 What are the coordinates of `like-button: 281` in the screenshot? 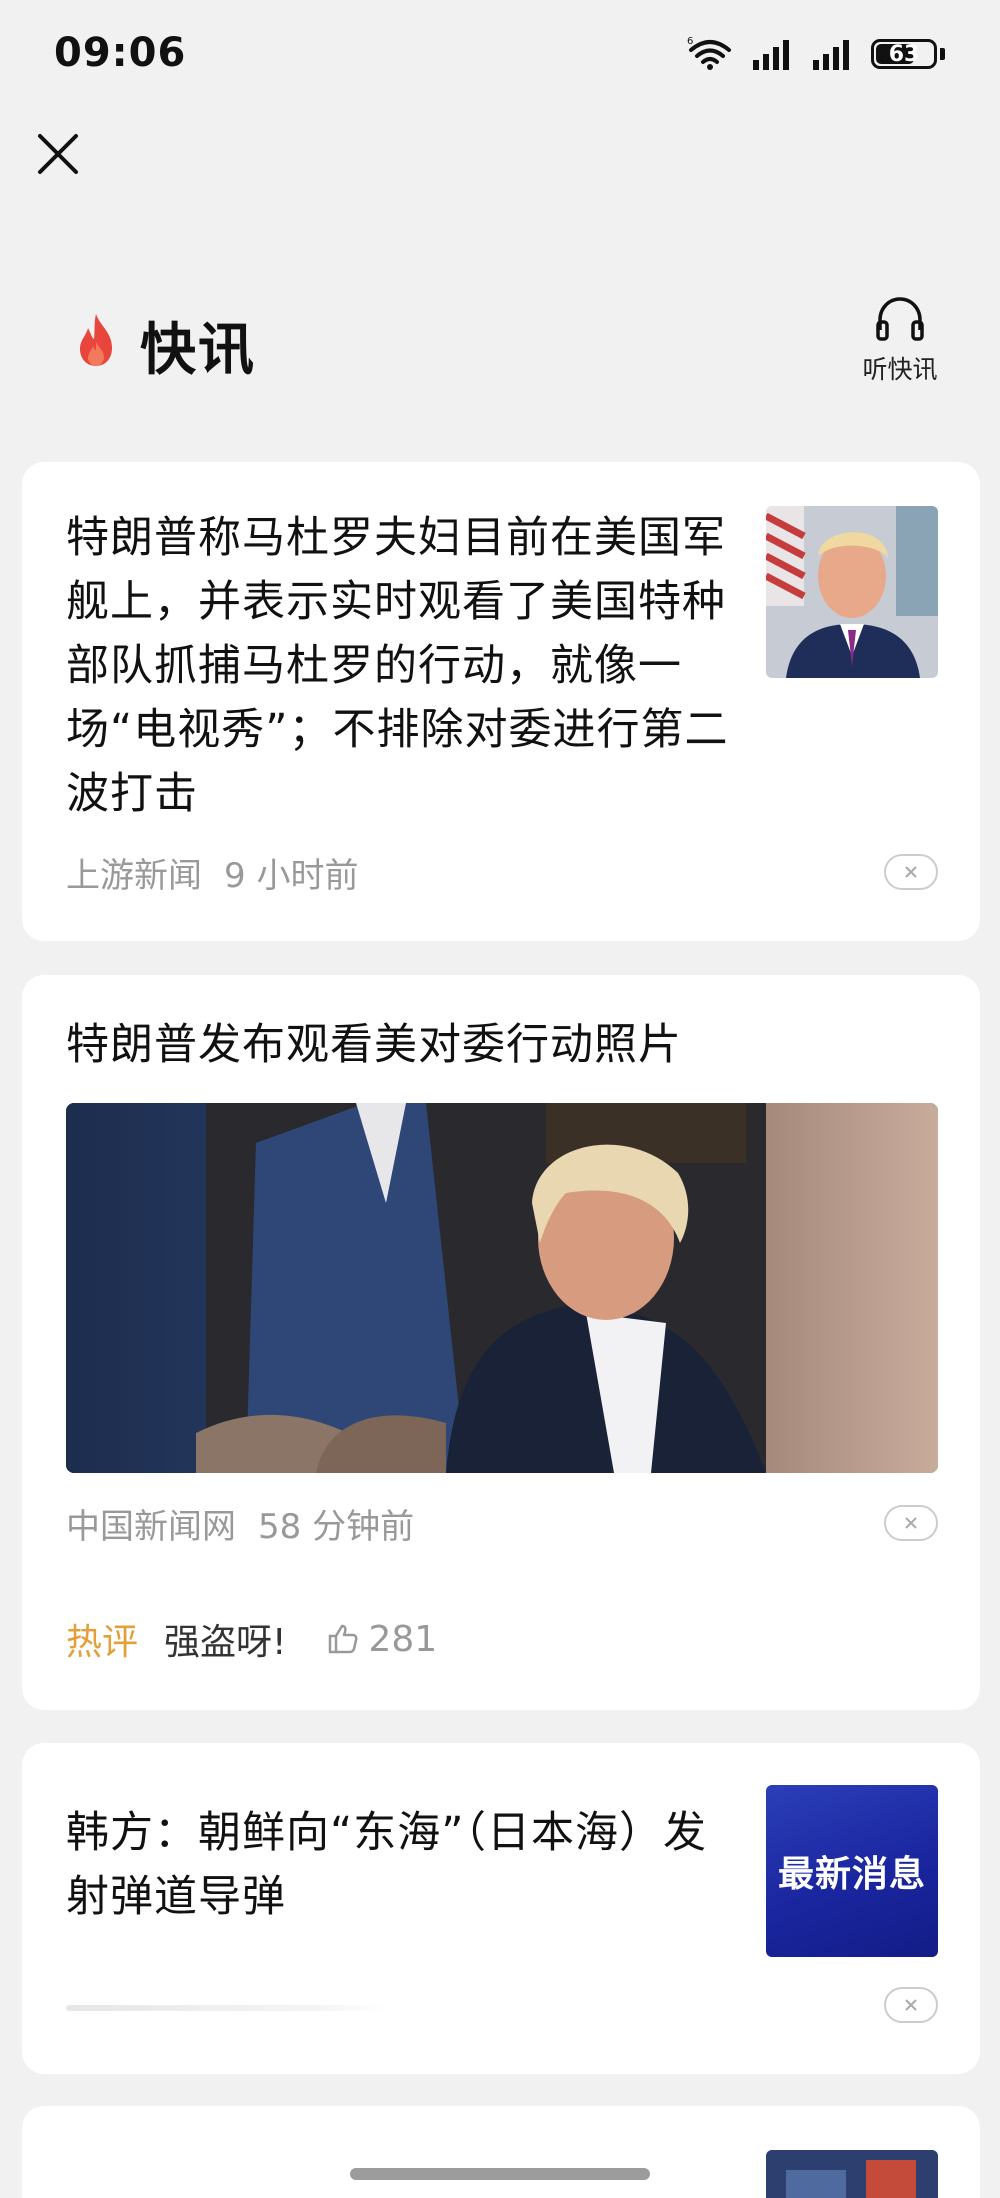 It's located at (381, 1639).